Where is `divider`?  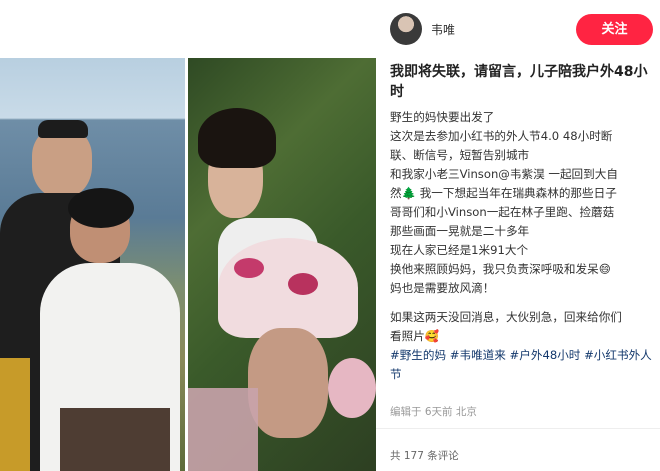 divider is located at coordinates (518, 428).